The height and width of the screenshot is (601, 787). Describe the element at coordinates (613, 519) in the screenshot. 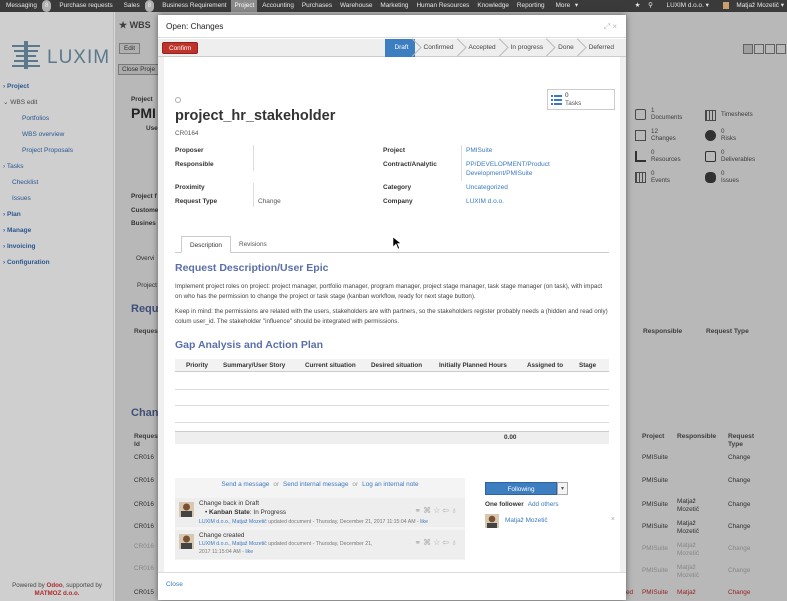

I see `remove-follower-close-icon: ×` at that location.